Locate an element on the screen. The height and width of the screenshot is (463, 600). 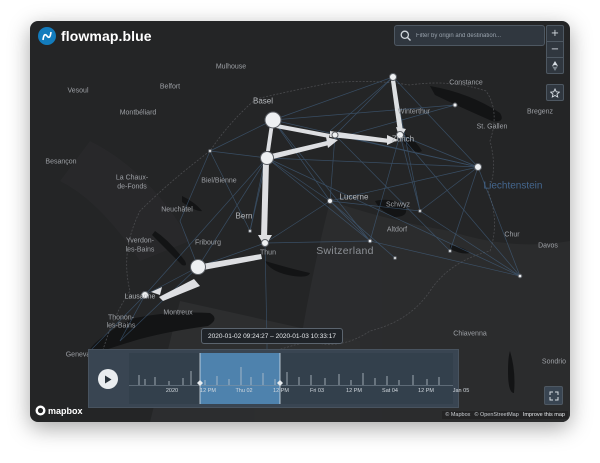
map-label: Lausanne is located at coordinates (140, 297).